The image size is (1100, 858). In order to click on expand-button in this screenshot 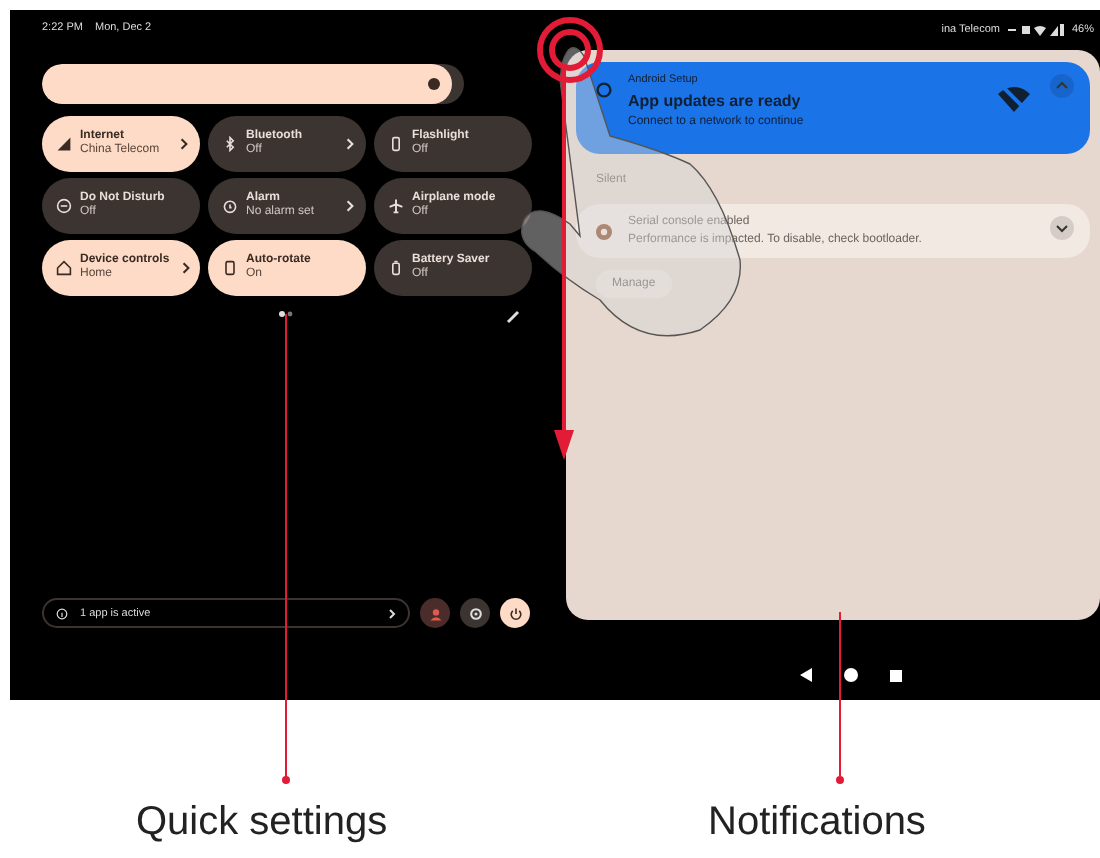, I will do `click(1062, 228)`.